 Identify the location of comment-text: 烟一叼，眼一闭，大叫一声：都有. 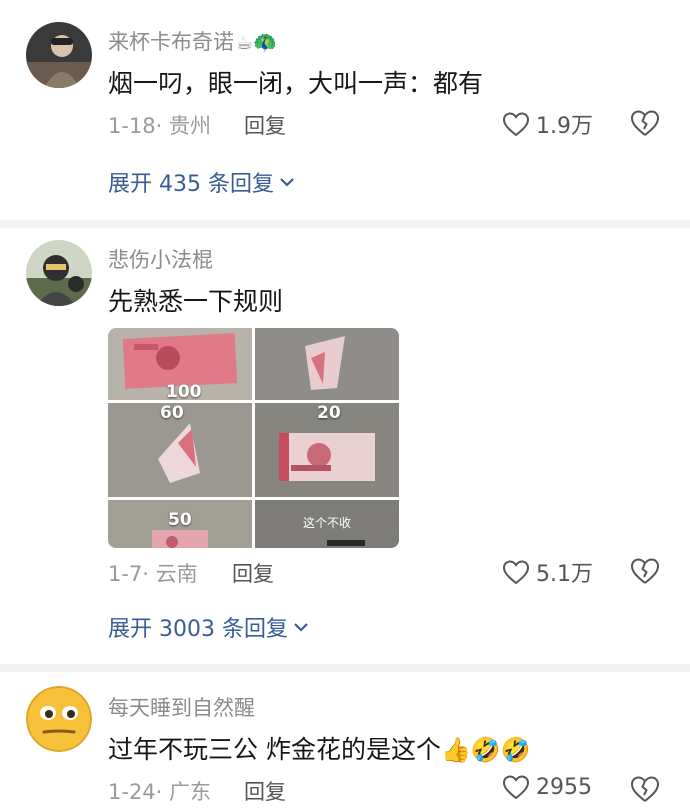
(296, 83).